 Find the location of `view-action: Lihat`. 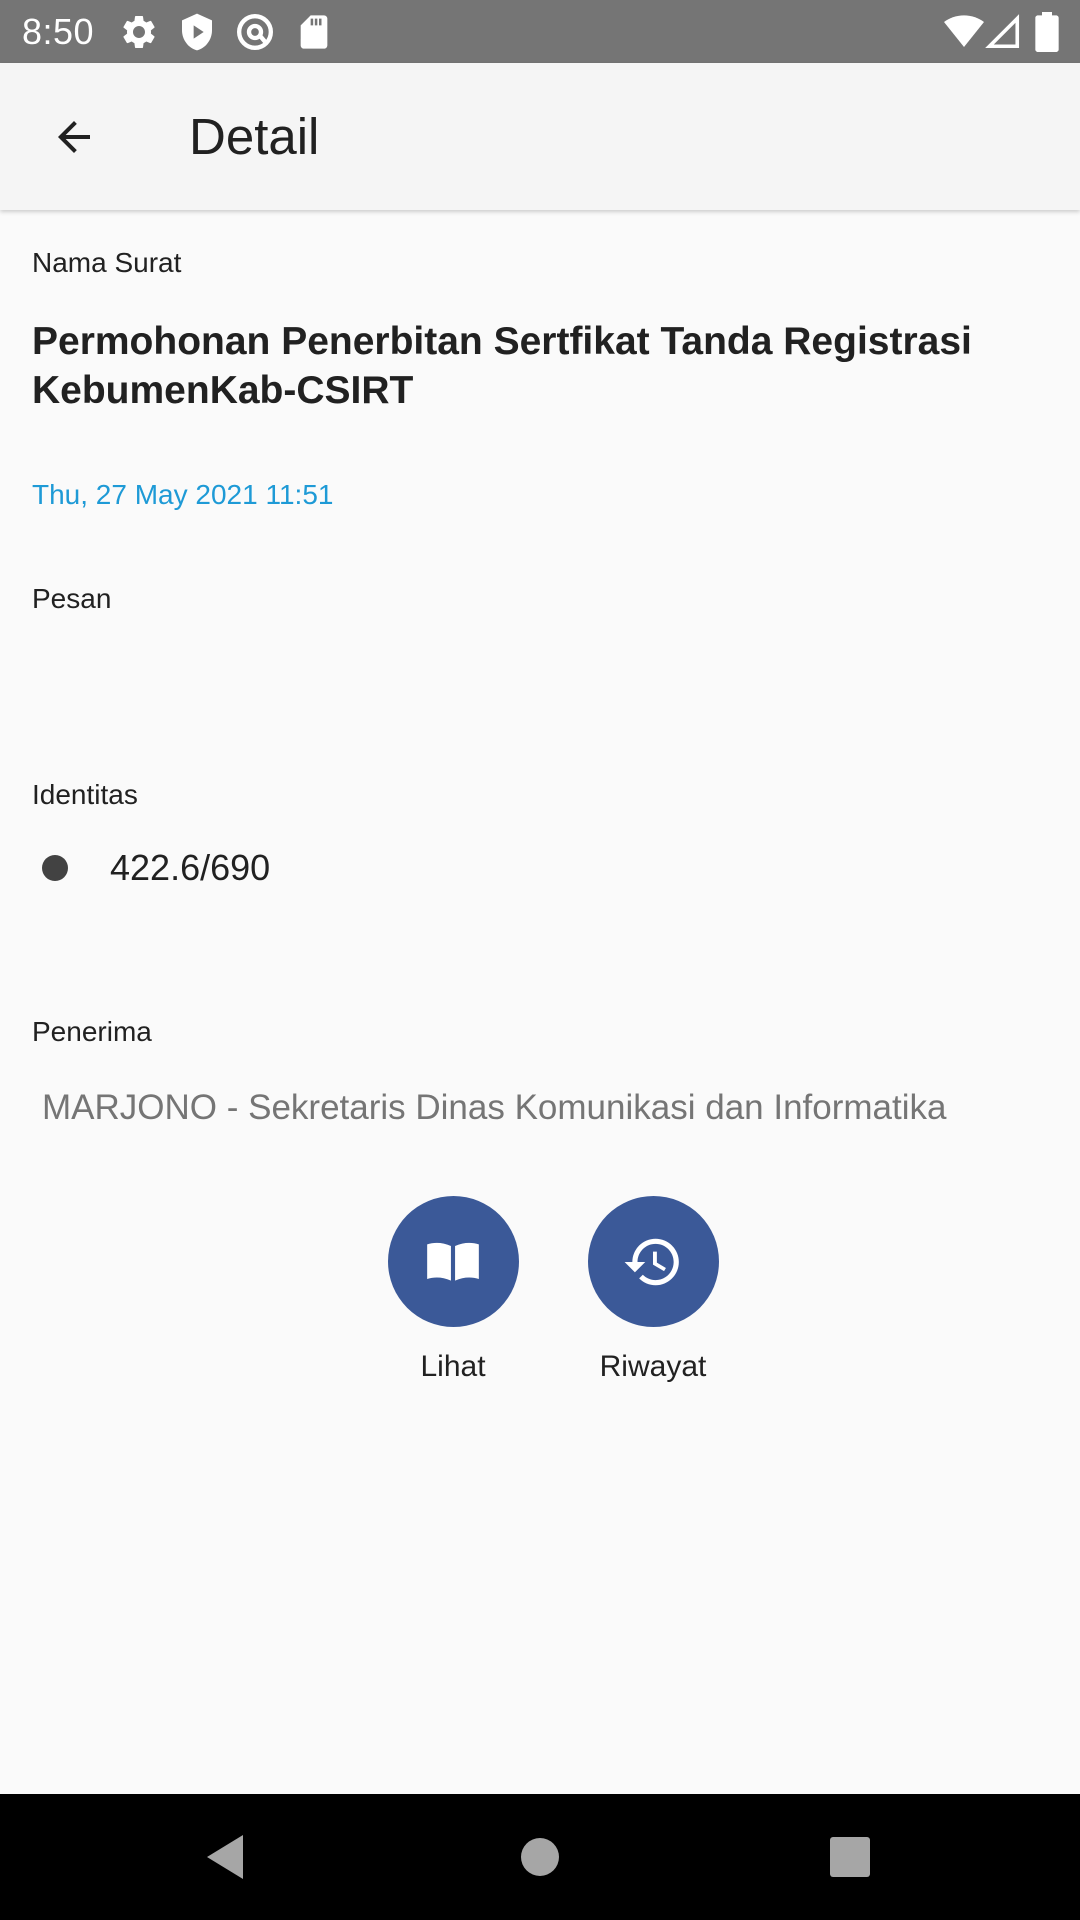

view-action: Lihat is located at coordinates (453, 1290).